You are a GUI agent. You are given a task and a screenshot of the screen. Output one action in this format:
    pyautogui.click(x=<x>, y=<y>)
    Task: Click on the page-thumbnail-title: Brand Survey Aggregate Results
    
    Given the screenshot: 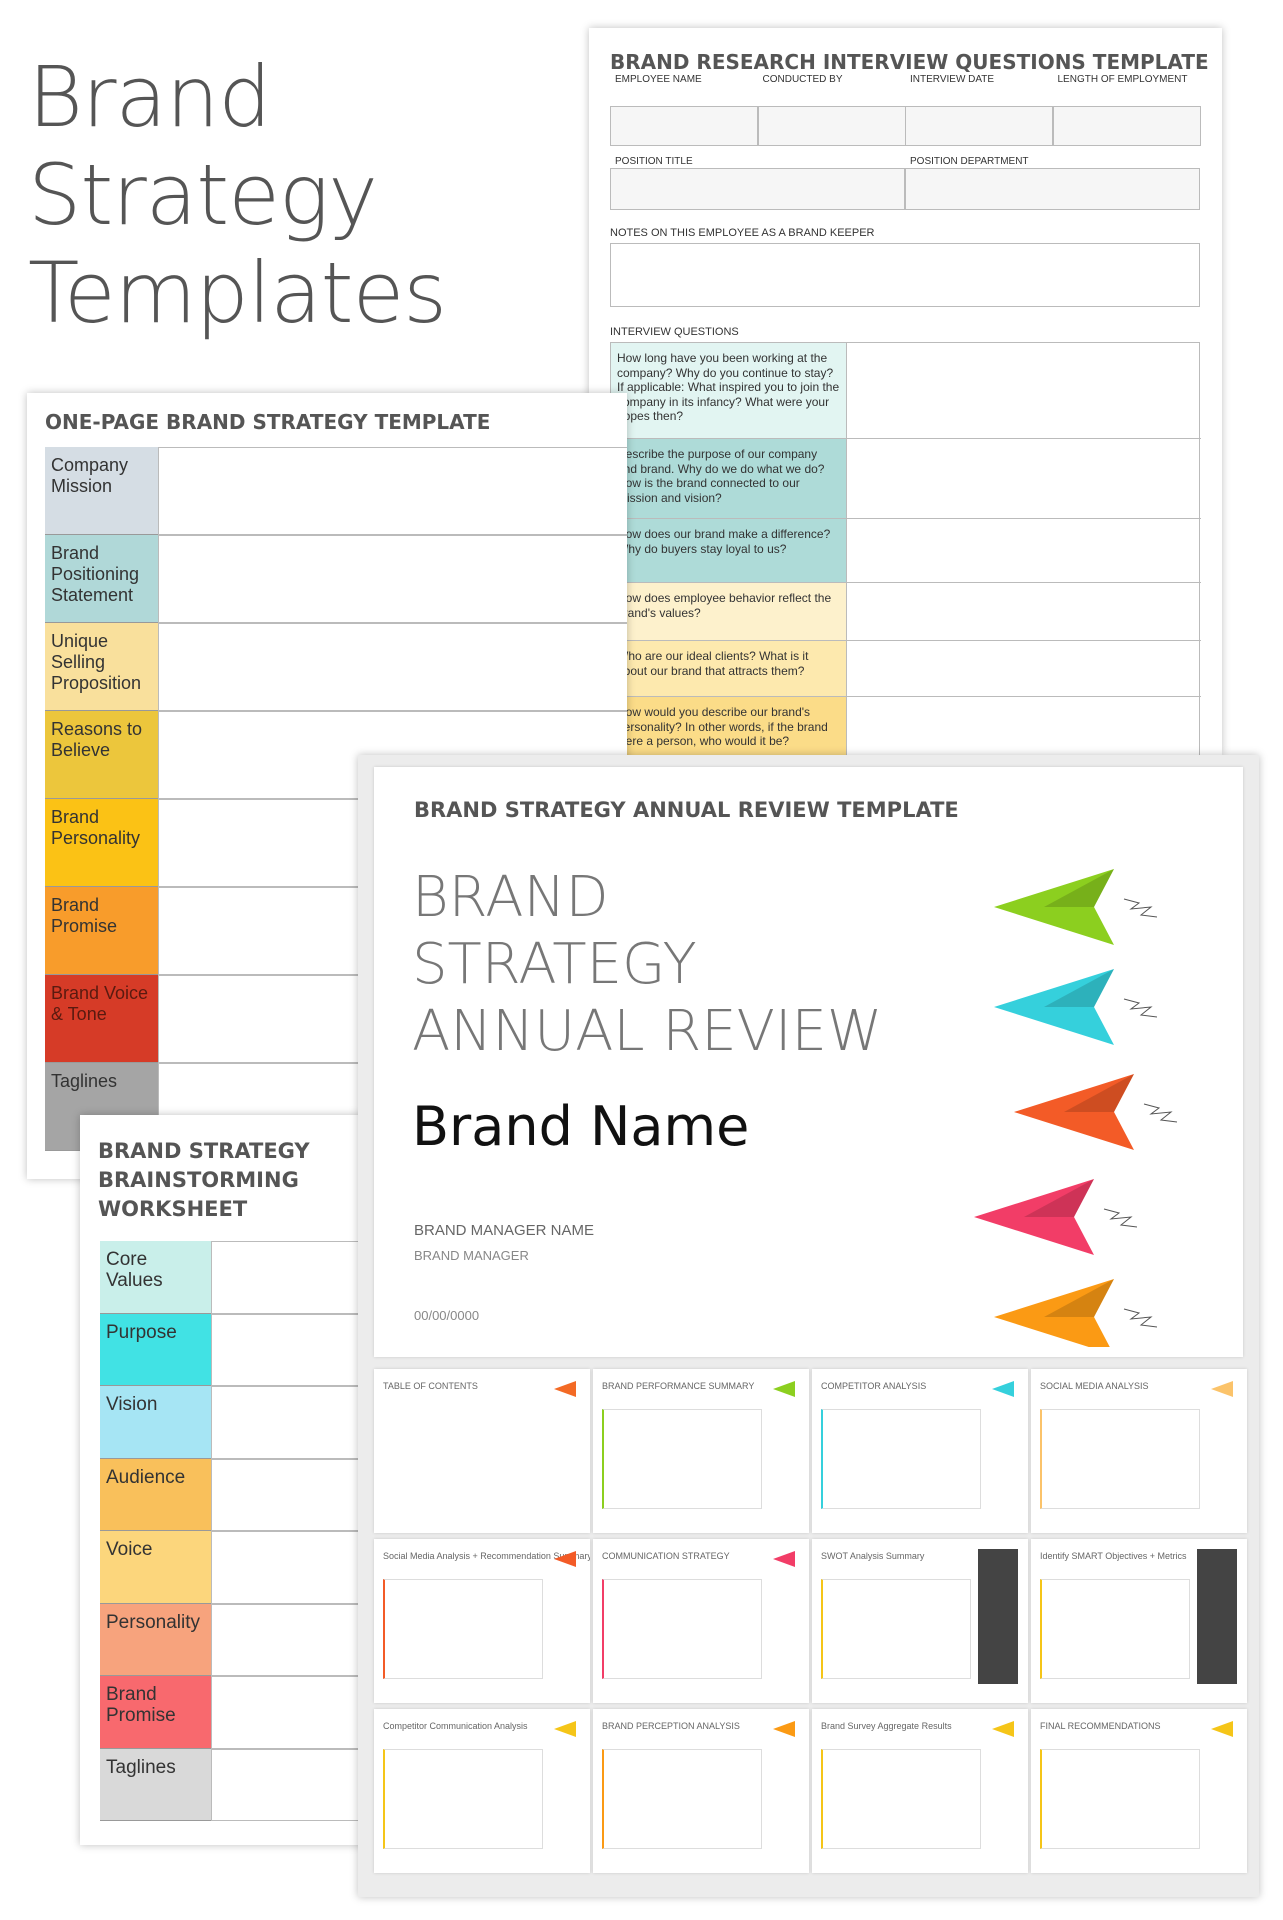 What is the action you would take?
    pyautogui.click(x=886, y=1726)
    